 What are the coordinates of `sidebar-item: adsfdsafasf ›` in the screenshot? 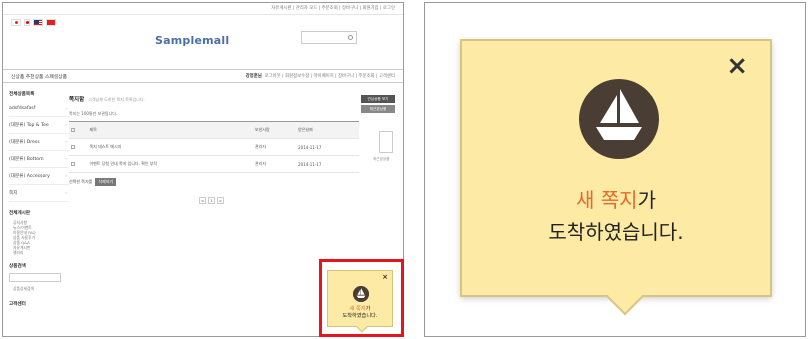 It's located at (39, 109).